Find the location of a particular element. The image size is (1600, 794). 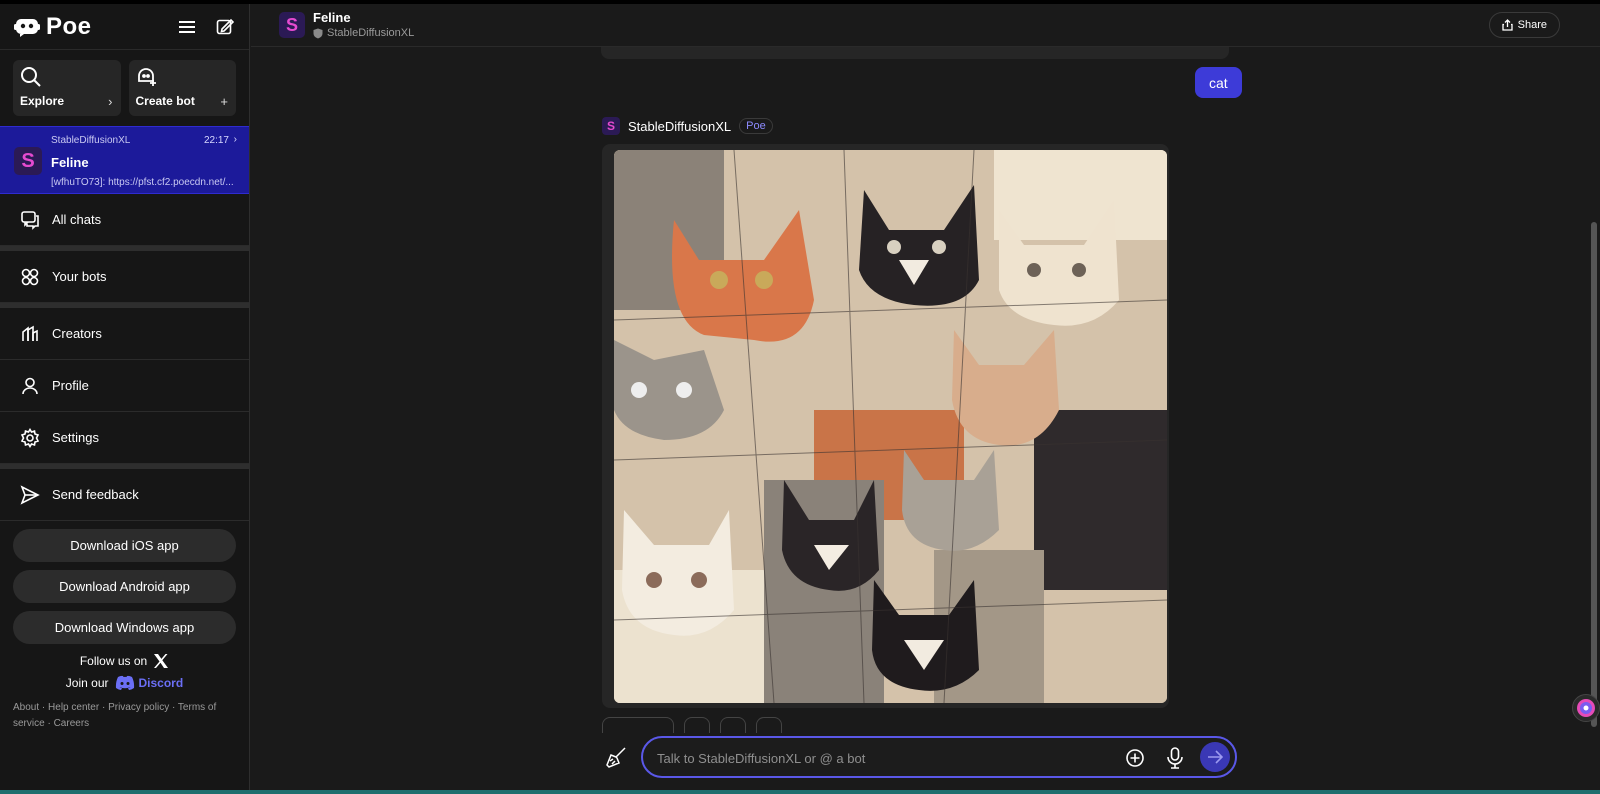

nav-your-bots-label: Your bots is located at coordinates (79, 276).